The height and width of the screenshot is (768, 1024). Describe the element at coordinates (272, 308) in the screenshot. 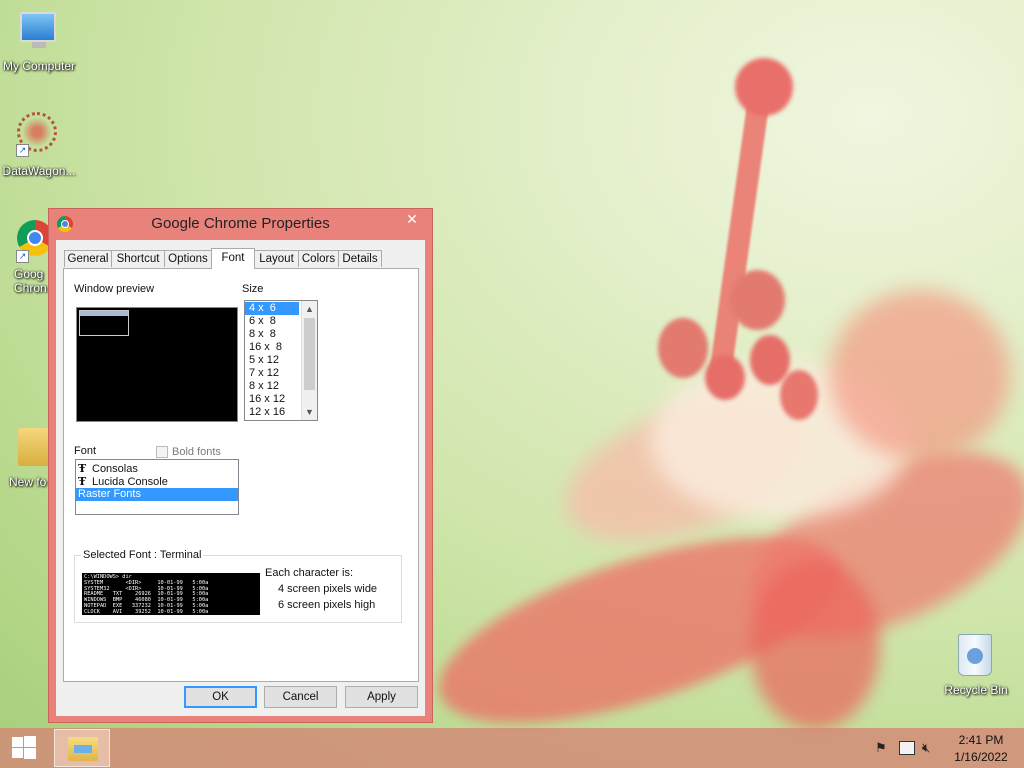

I see `size-option: 4 x 6` at that location.